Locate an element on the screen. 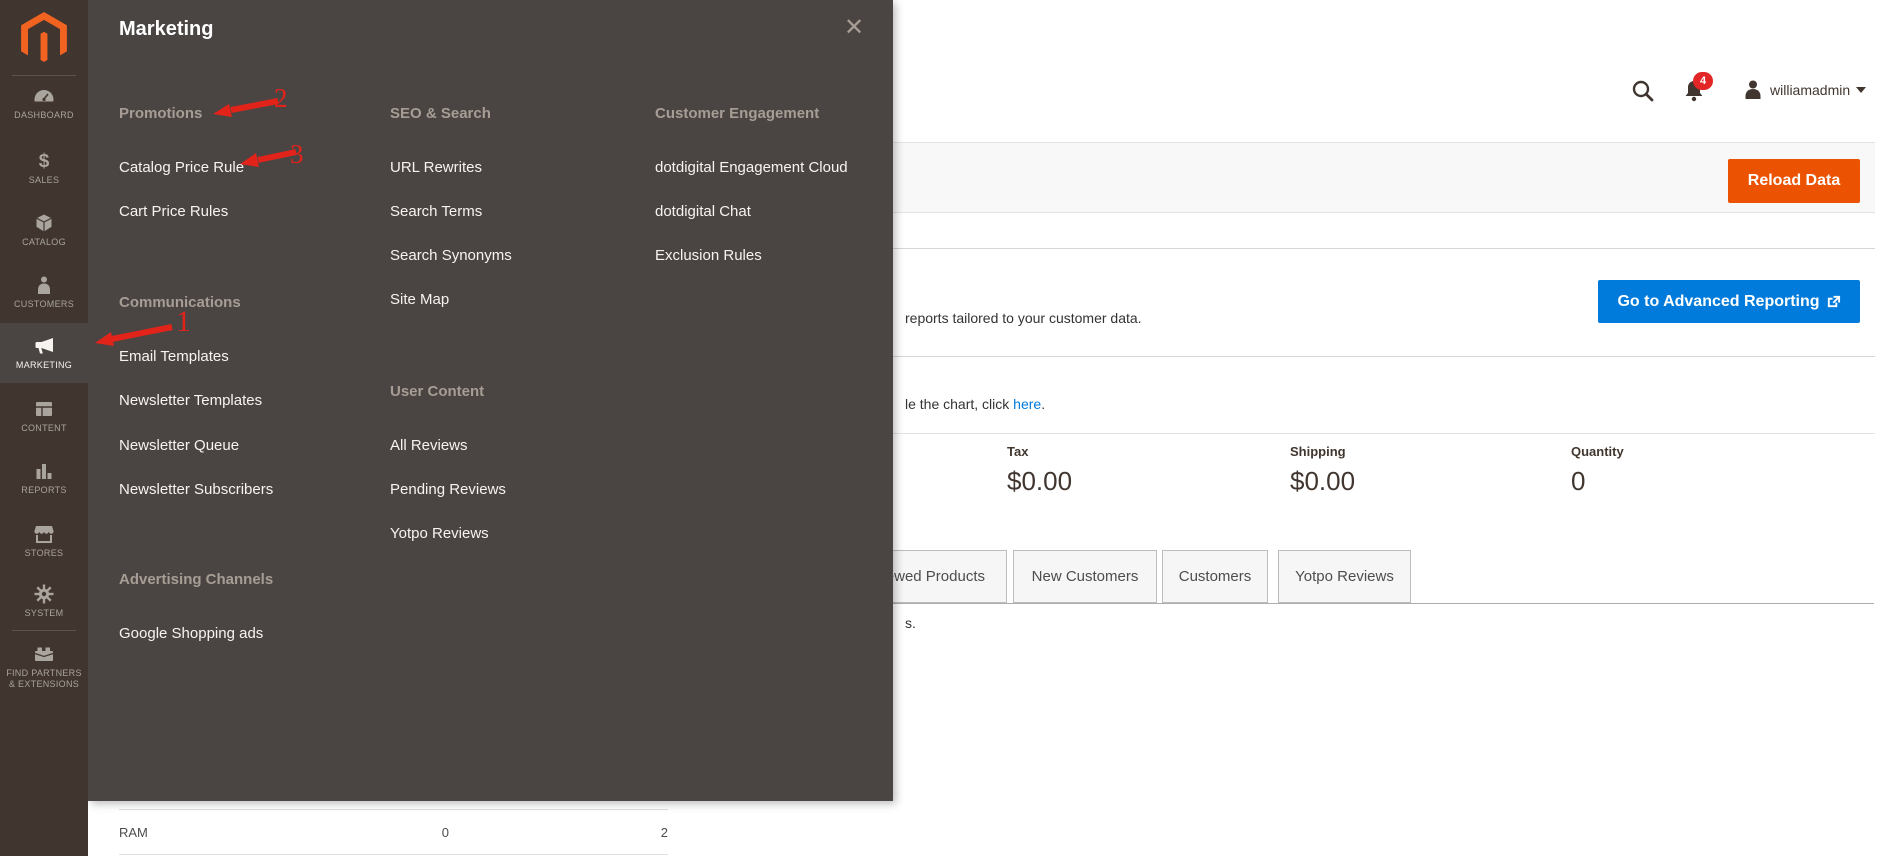 This screenshot has width=1903, height=856. layout-page-icon is located at coordinates (44, 409).